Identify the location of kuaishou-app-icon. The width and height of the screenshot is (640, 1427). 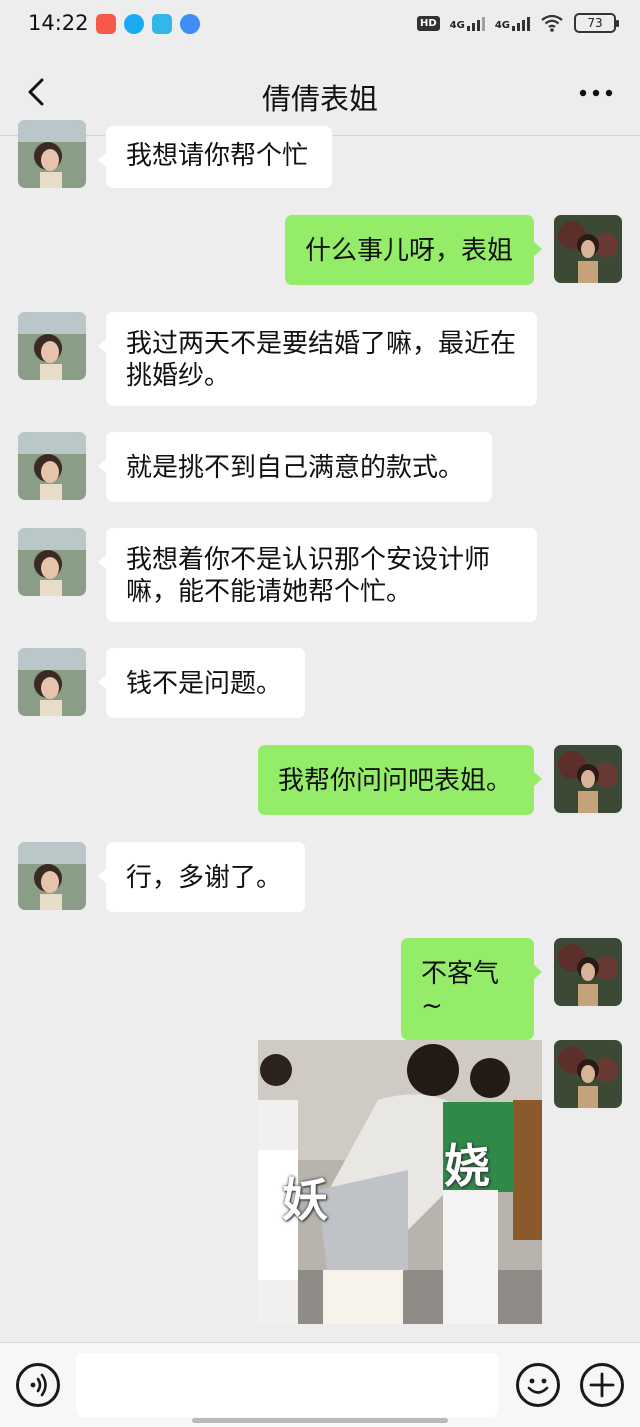
(106, 24).